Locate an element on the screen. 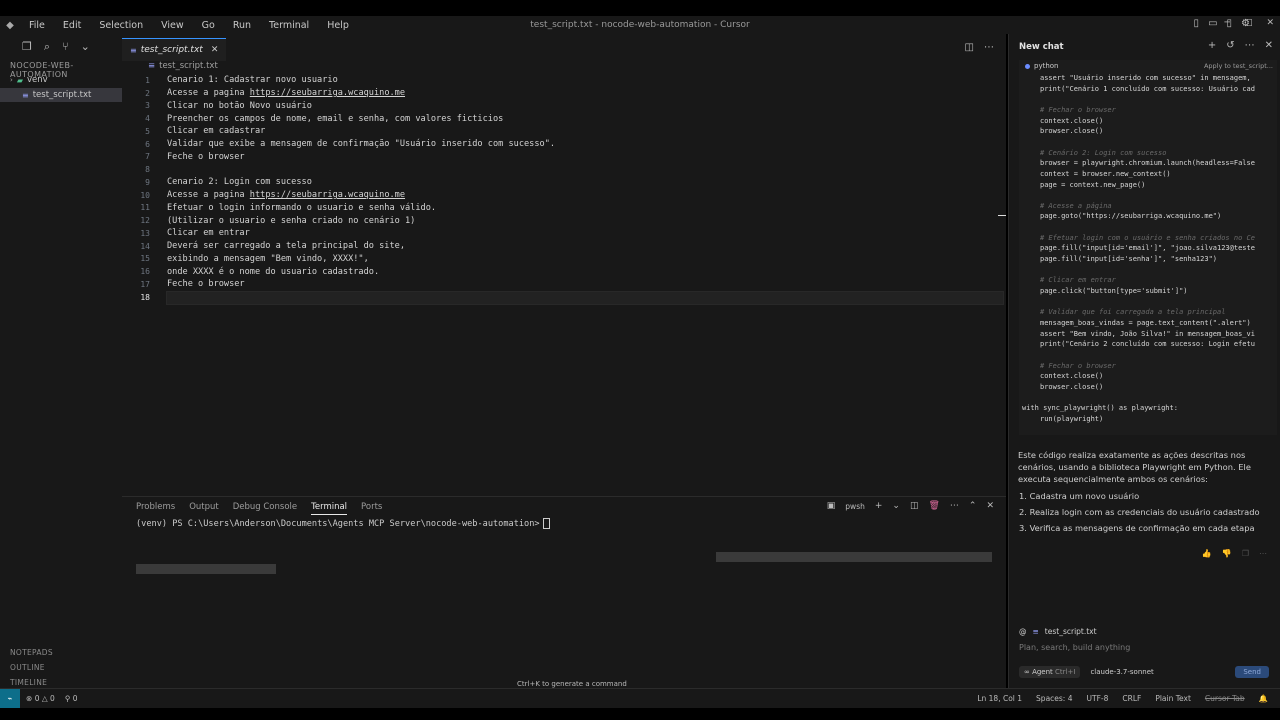  ports-status: ⚲ 0 is located at coordinates (71, 698).